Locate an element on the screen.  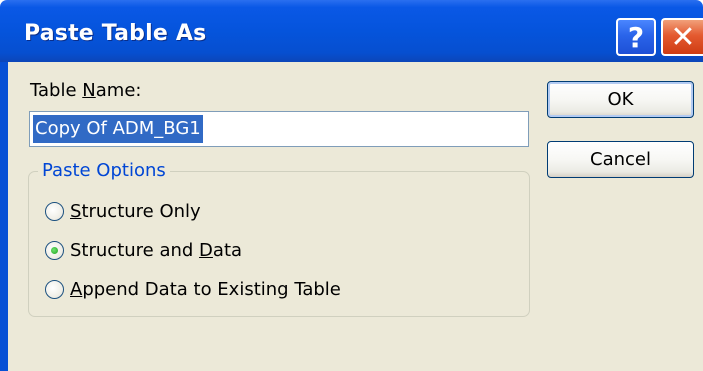
radio-structure-and-data: Structure and Data is located at coordinates (143, 250).